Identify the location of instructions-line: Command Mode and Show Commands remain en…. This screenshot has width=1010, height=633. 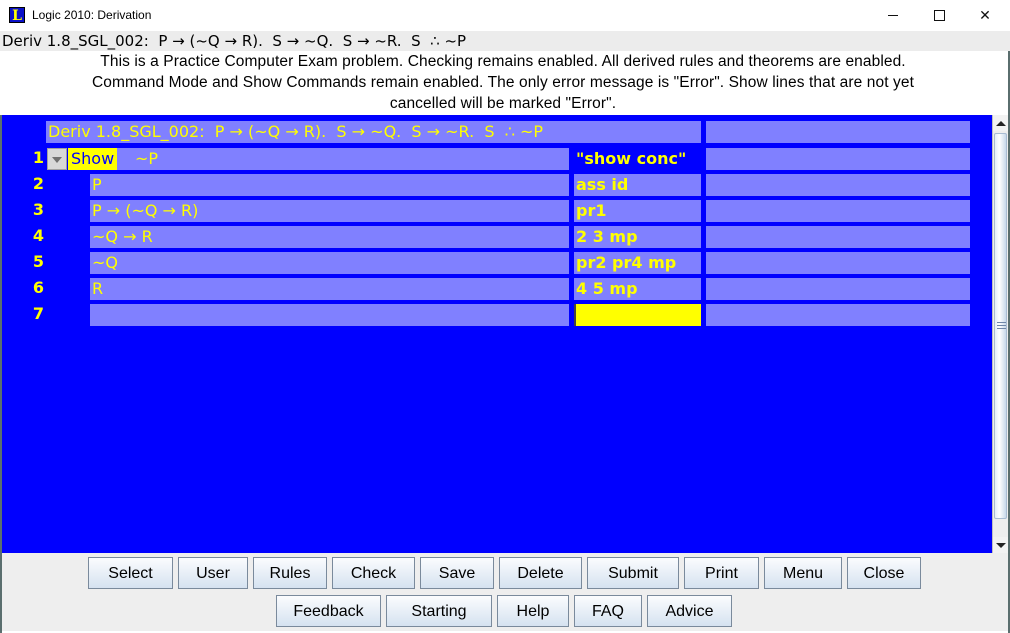
(503, 82).